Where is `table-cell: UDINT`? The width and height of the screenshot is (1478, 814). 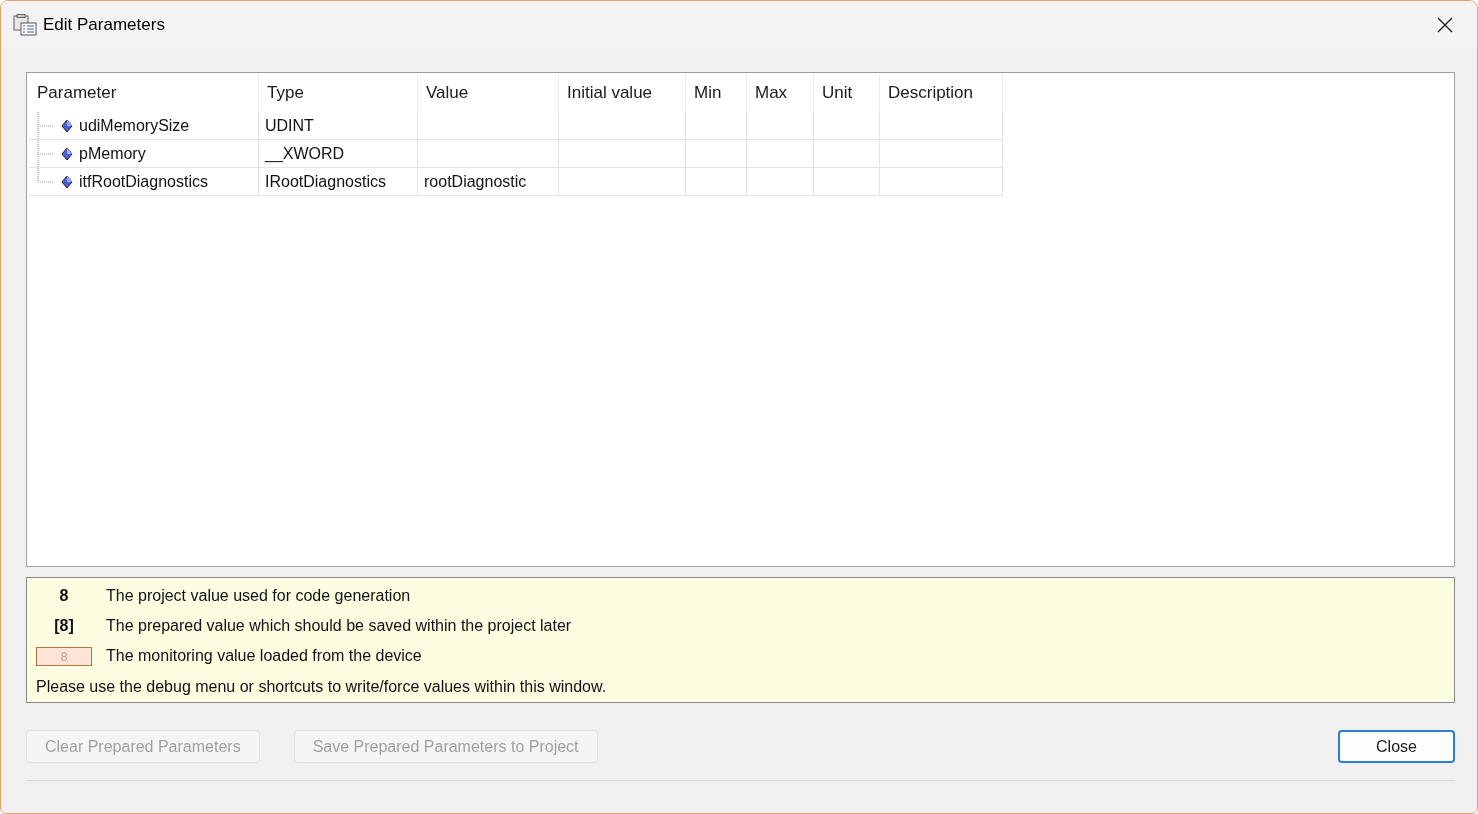 table-cell: UDINT is located at coordinates (338, 126).